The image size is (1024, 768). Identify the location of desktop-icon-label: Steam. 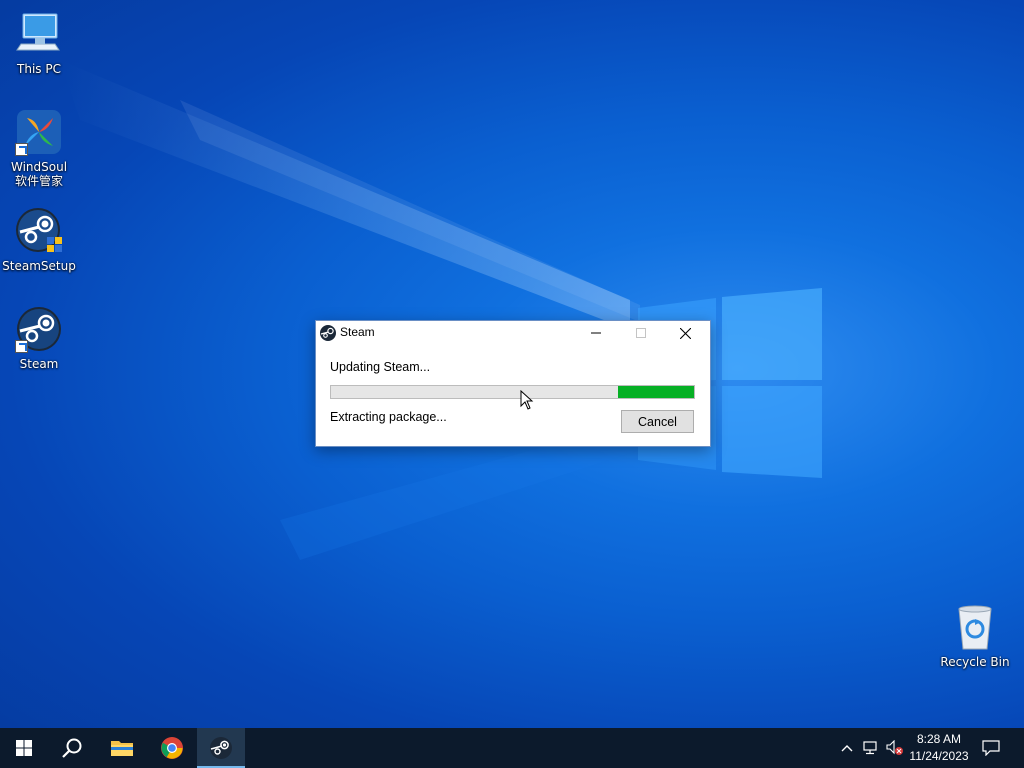
(39, 364).